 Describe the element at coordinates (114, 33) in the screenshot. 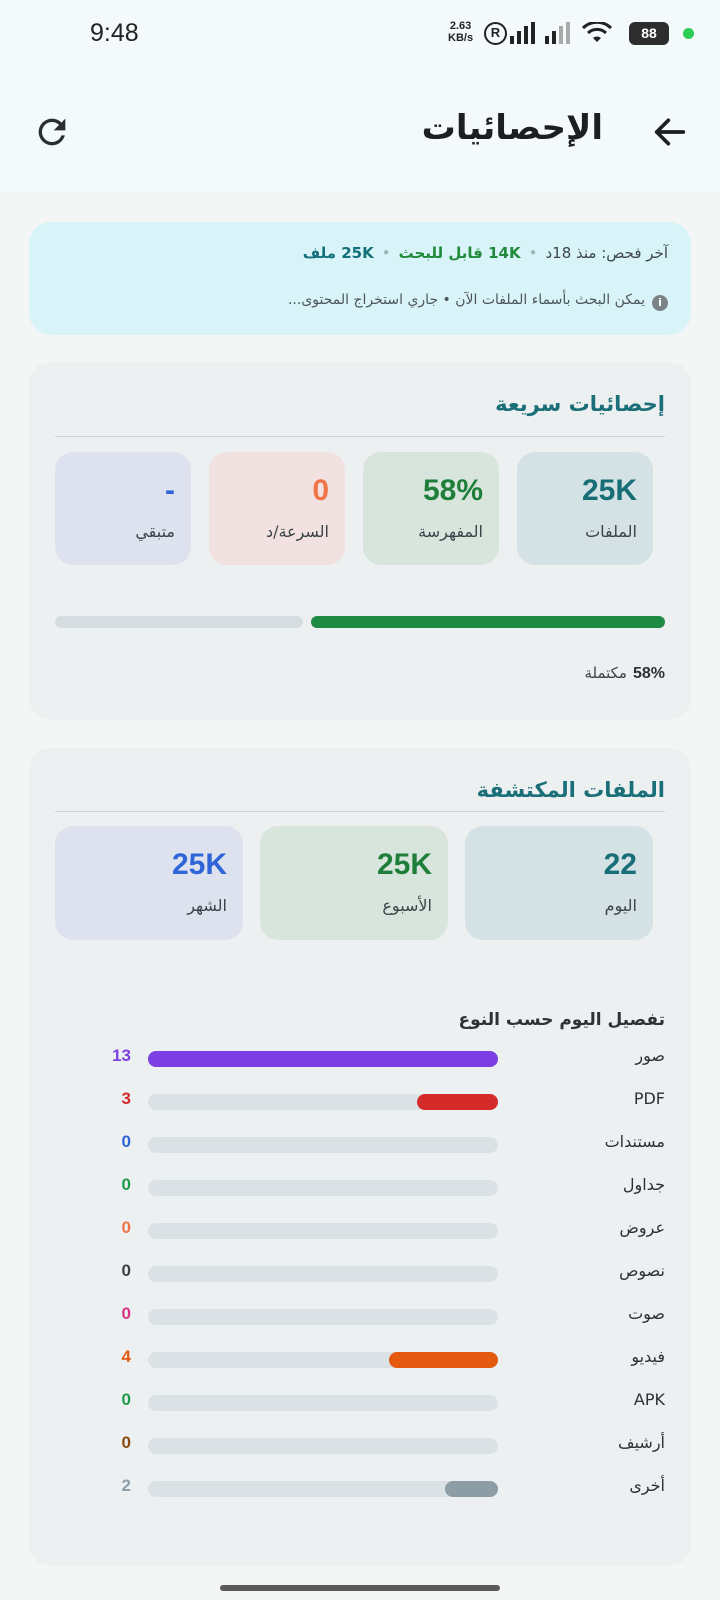

I see `status-time: 9:48` at that location.